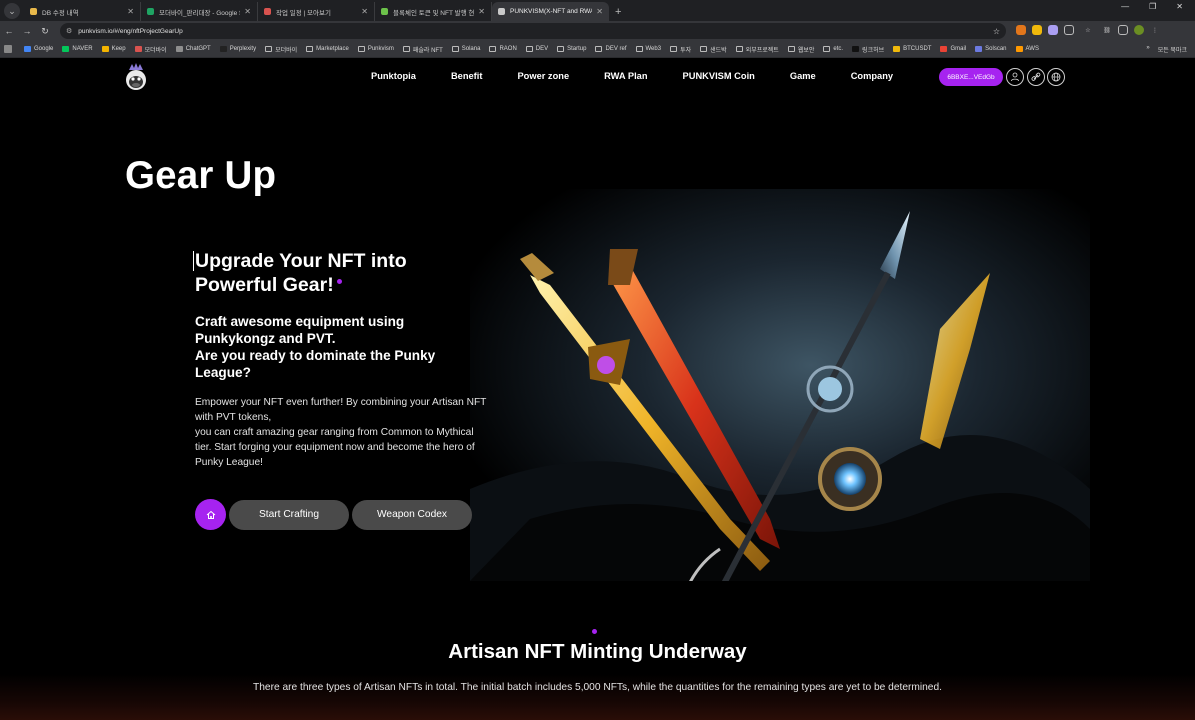 The height and width of the screenshot is (720, 1195). Describe the element at coordinates (1037, 30) in the screenshot. I see `binance-extension-icon` at that location.